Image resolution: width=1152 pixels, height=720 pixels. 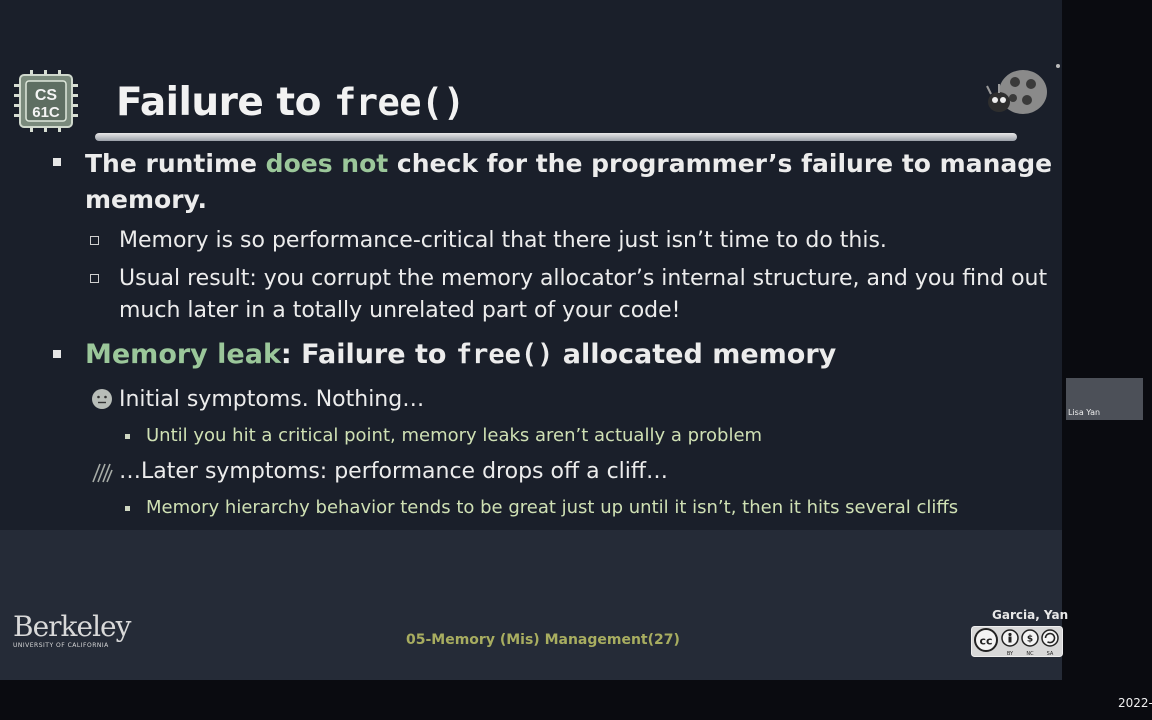 I want to click on highlight-memory-leak: Memory leak, so click(x=183, y=354).